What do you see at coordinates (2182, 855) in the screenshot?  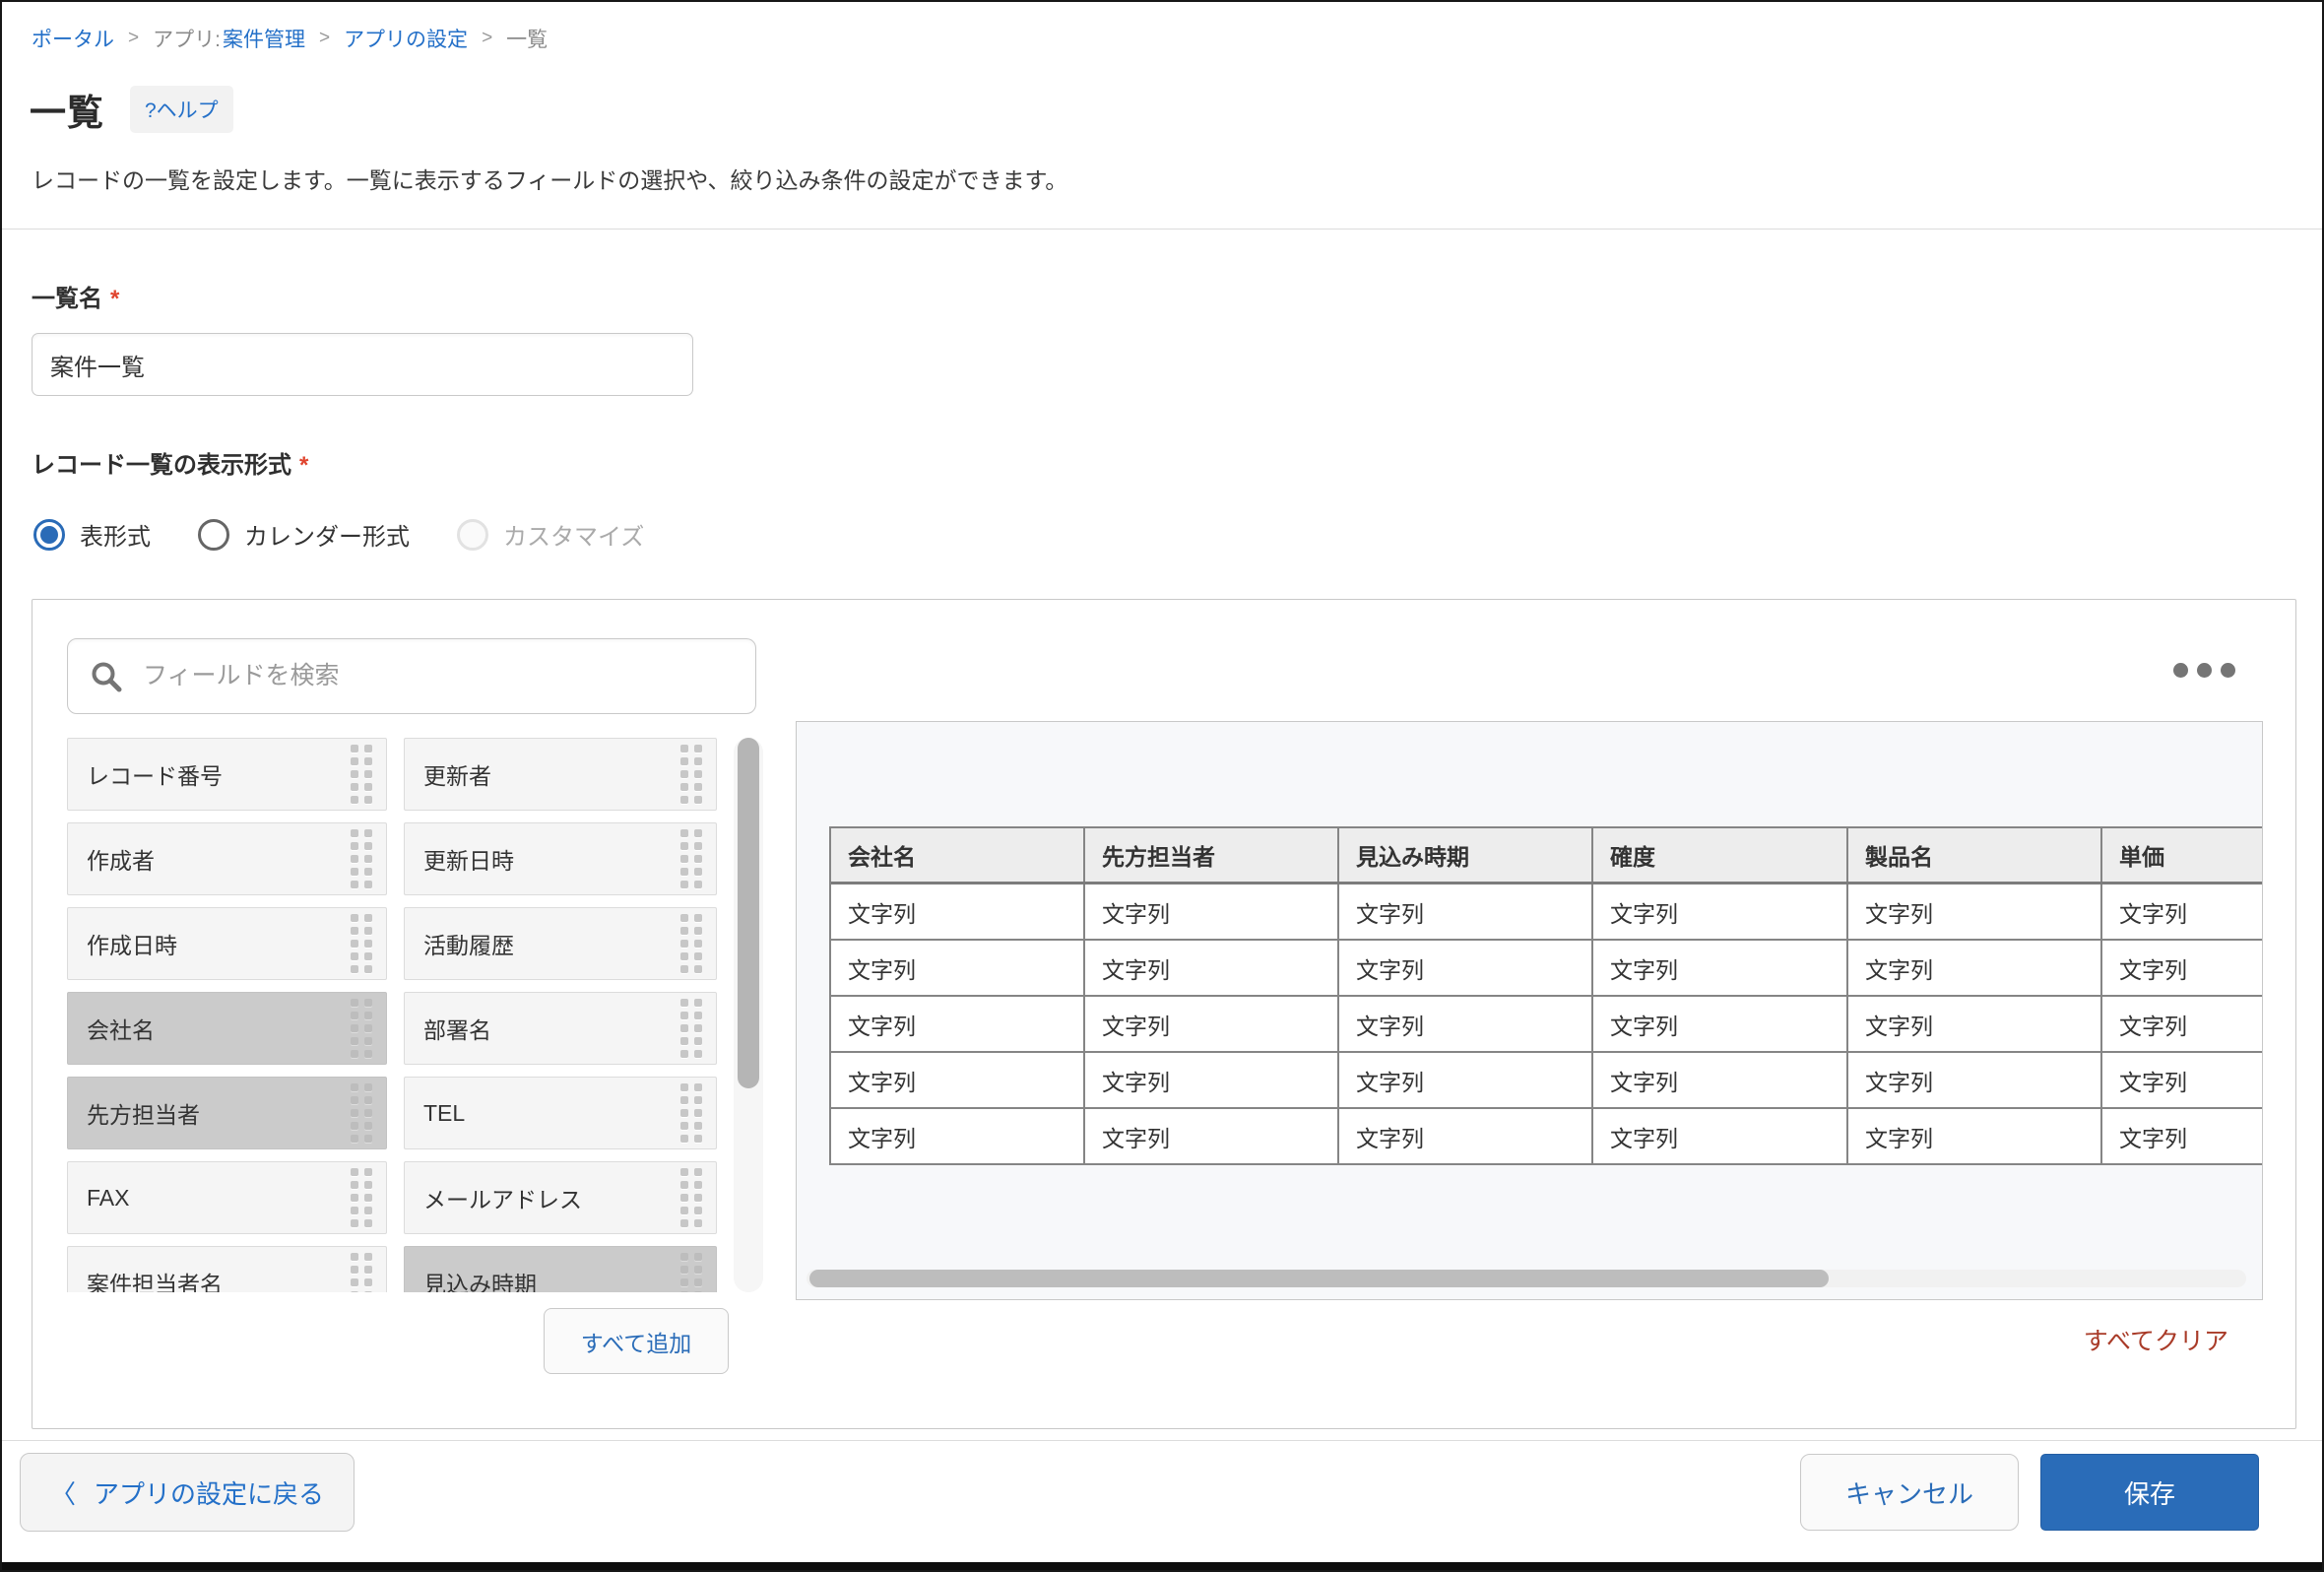 I see `preview-header-cell: 単価` at bounding box center [2182, 855].